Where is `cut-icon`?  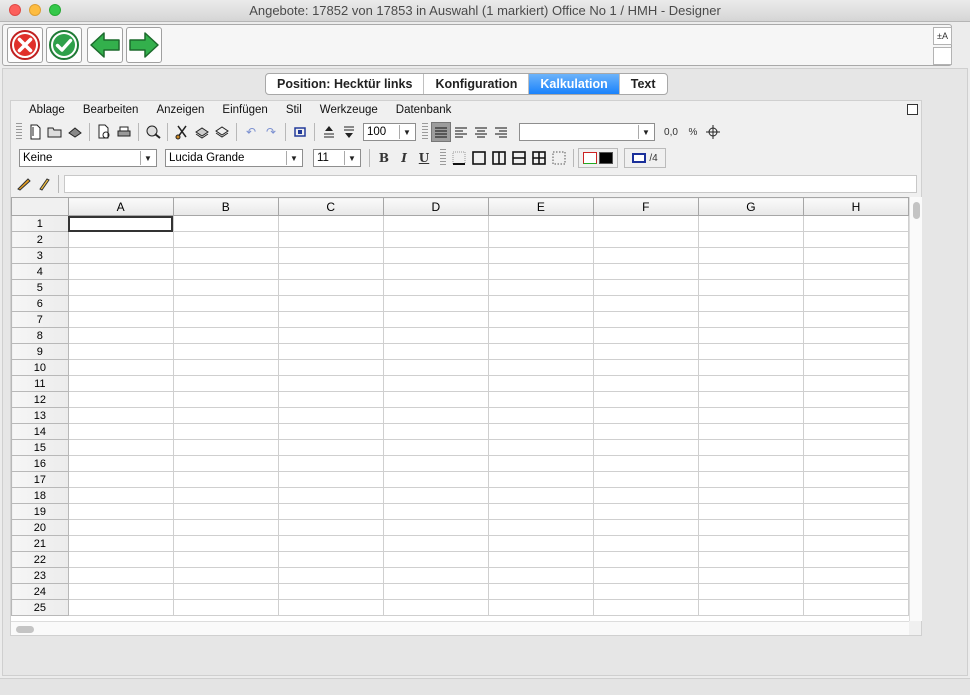 cut-icon is located at coordinates (182, 132).